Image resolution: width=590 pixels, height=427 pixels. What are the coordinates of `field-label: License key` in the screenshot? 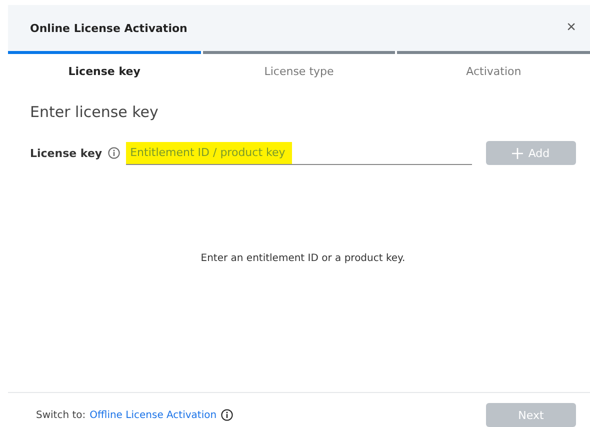 It's located at (66, 153).